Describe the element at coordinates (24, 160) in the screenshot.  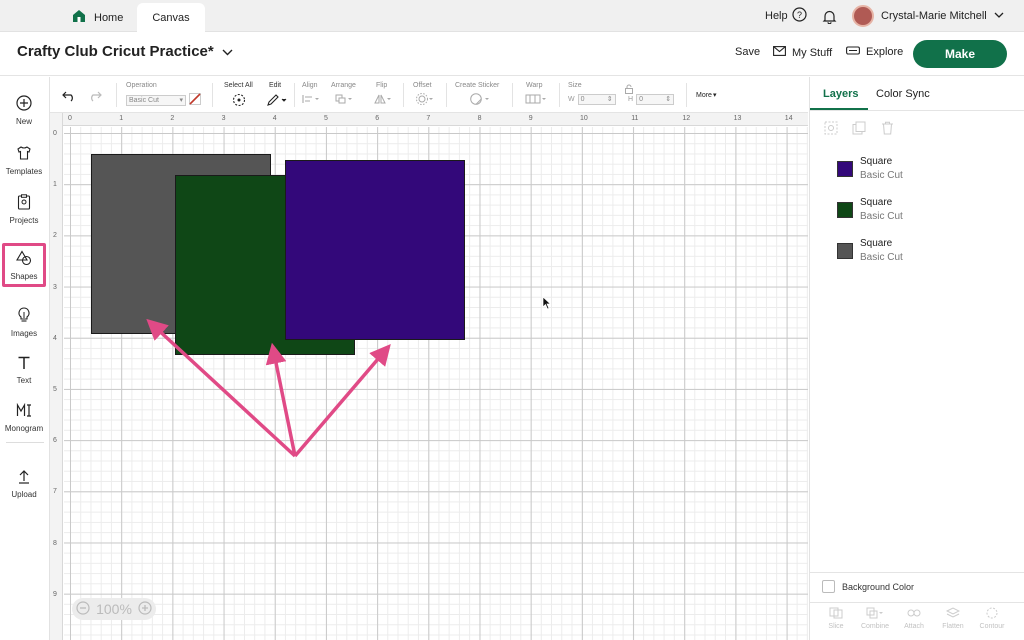
I see `sidebar-item-templates: Templates` at that location.